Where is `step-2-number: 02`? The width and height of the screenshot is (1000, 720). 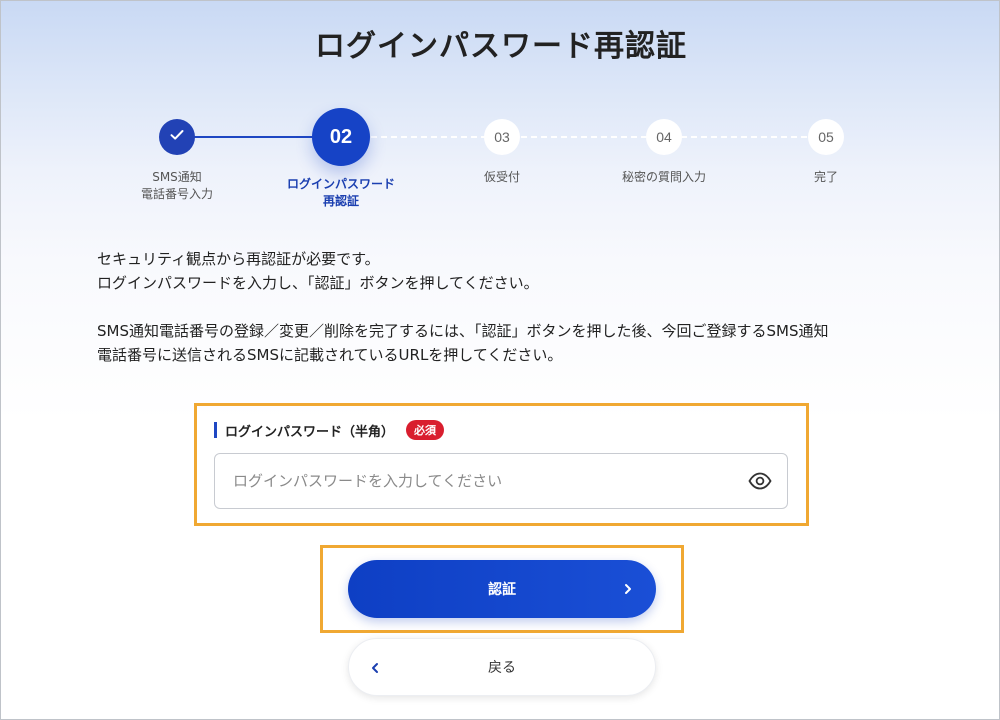
step-2-number: 02 is located at coordinates (341, 136).